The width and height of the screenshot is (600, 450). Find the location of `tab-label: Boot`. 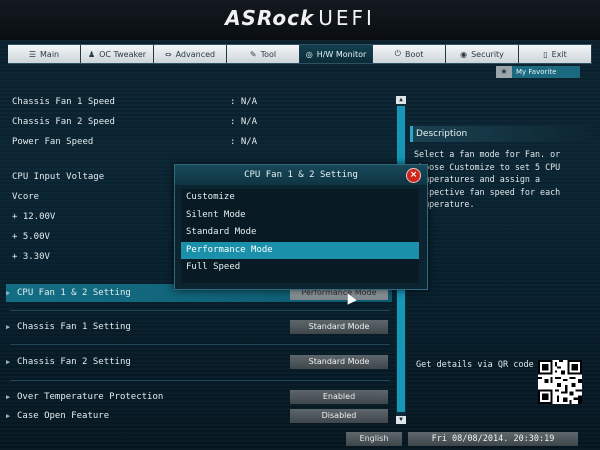

tab-label: Boot is located at coordinates (414, 54).